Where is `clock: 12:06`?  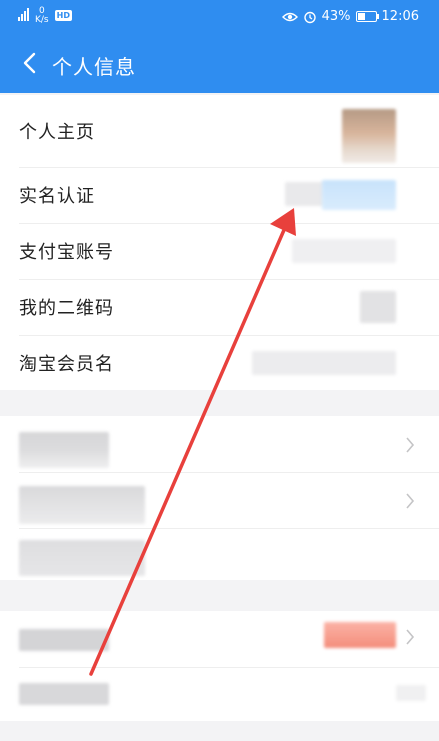
clock: 12:06 is located at coordinates (400, 16).